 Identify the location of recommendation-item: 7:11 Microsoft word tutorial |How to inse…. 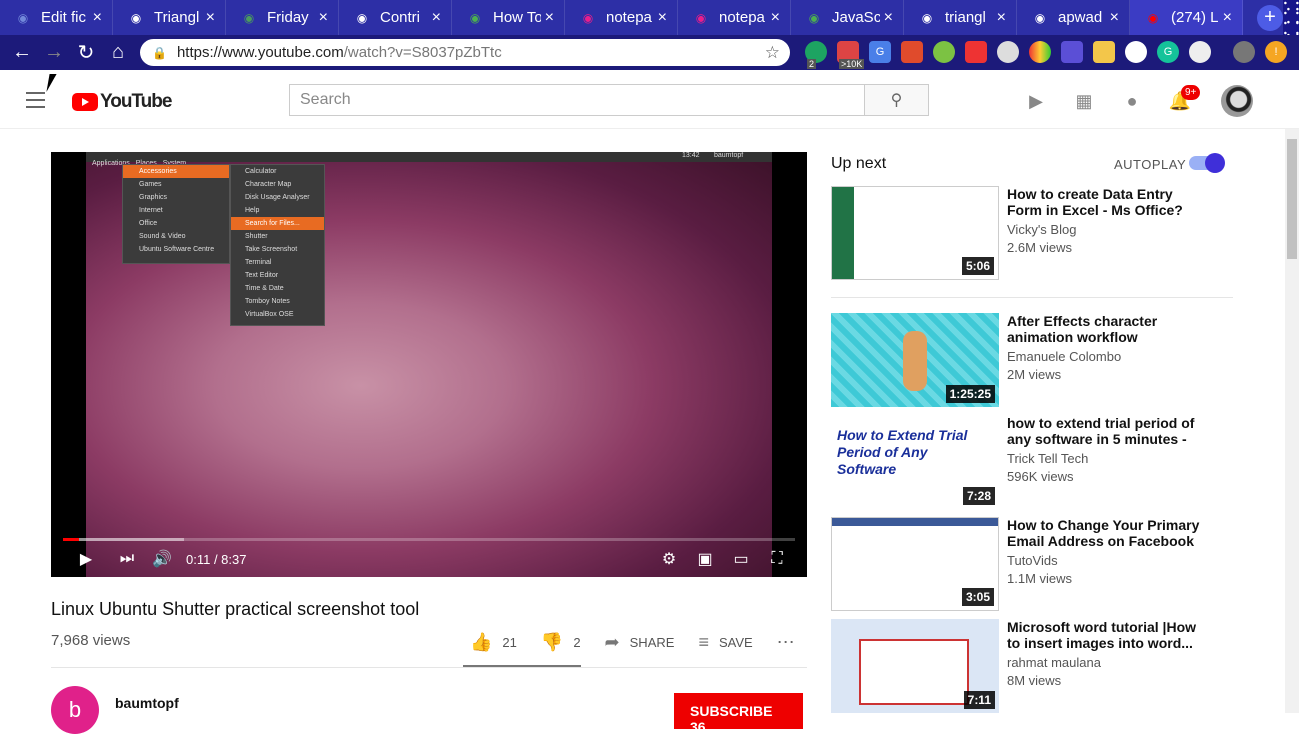
(1031, 666).